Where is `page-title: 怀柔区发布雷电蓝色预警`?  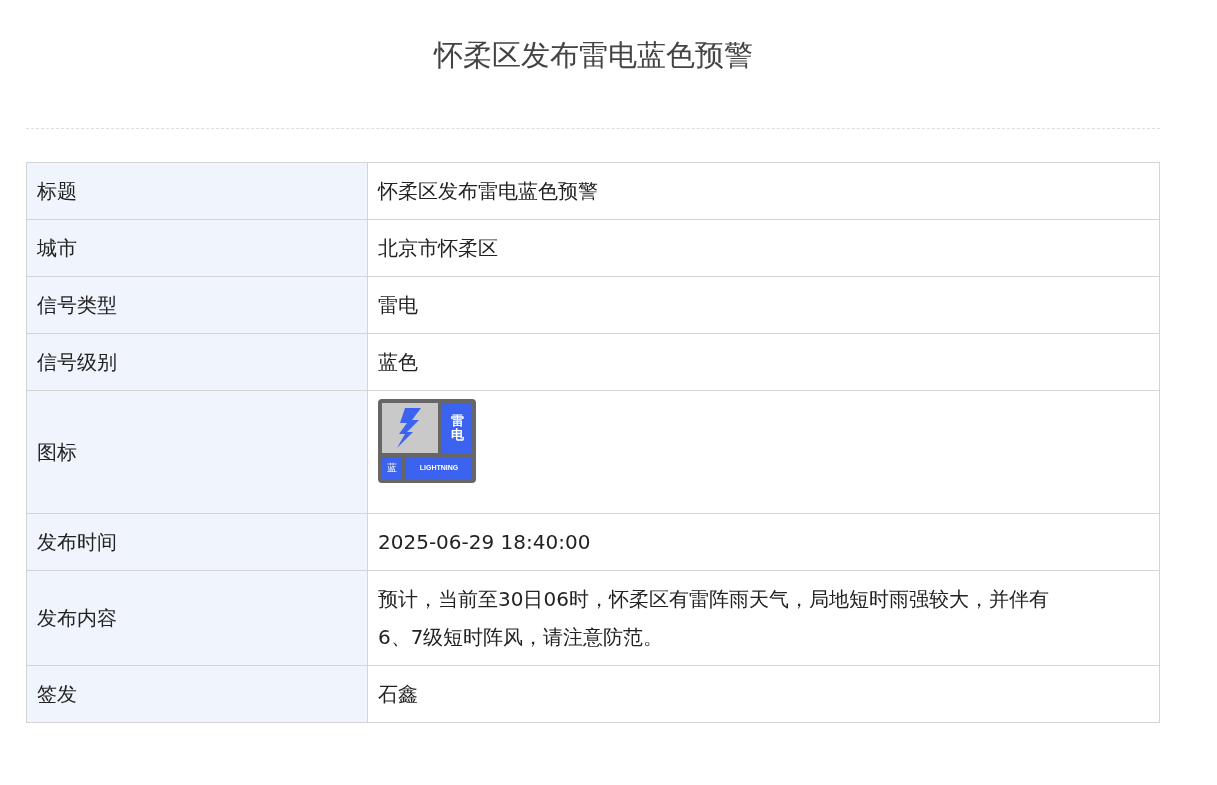
page-title: 怀柔区发布雷电蓝色预警 is located at coordinates (593, 55).